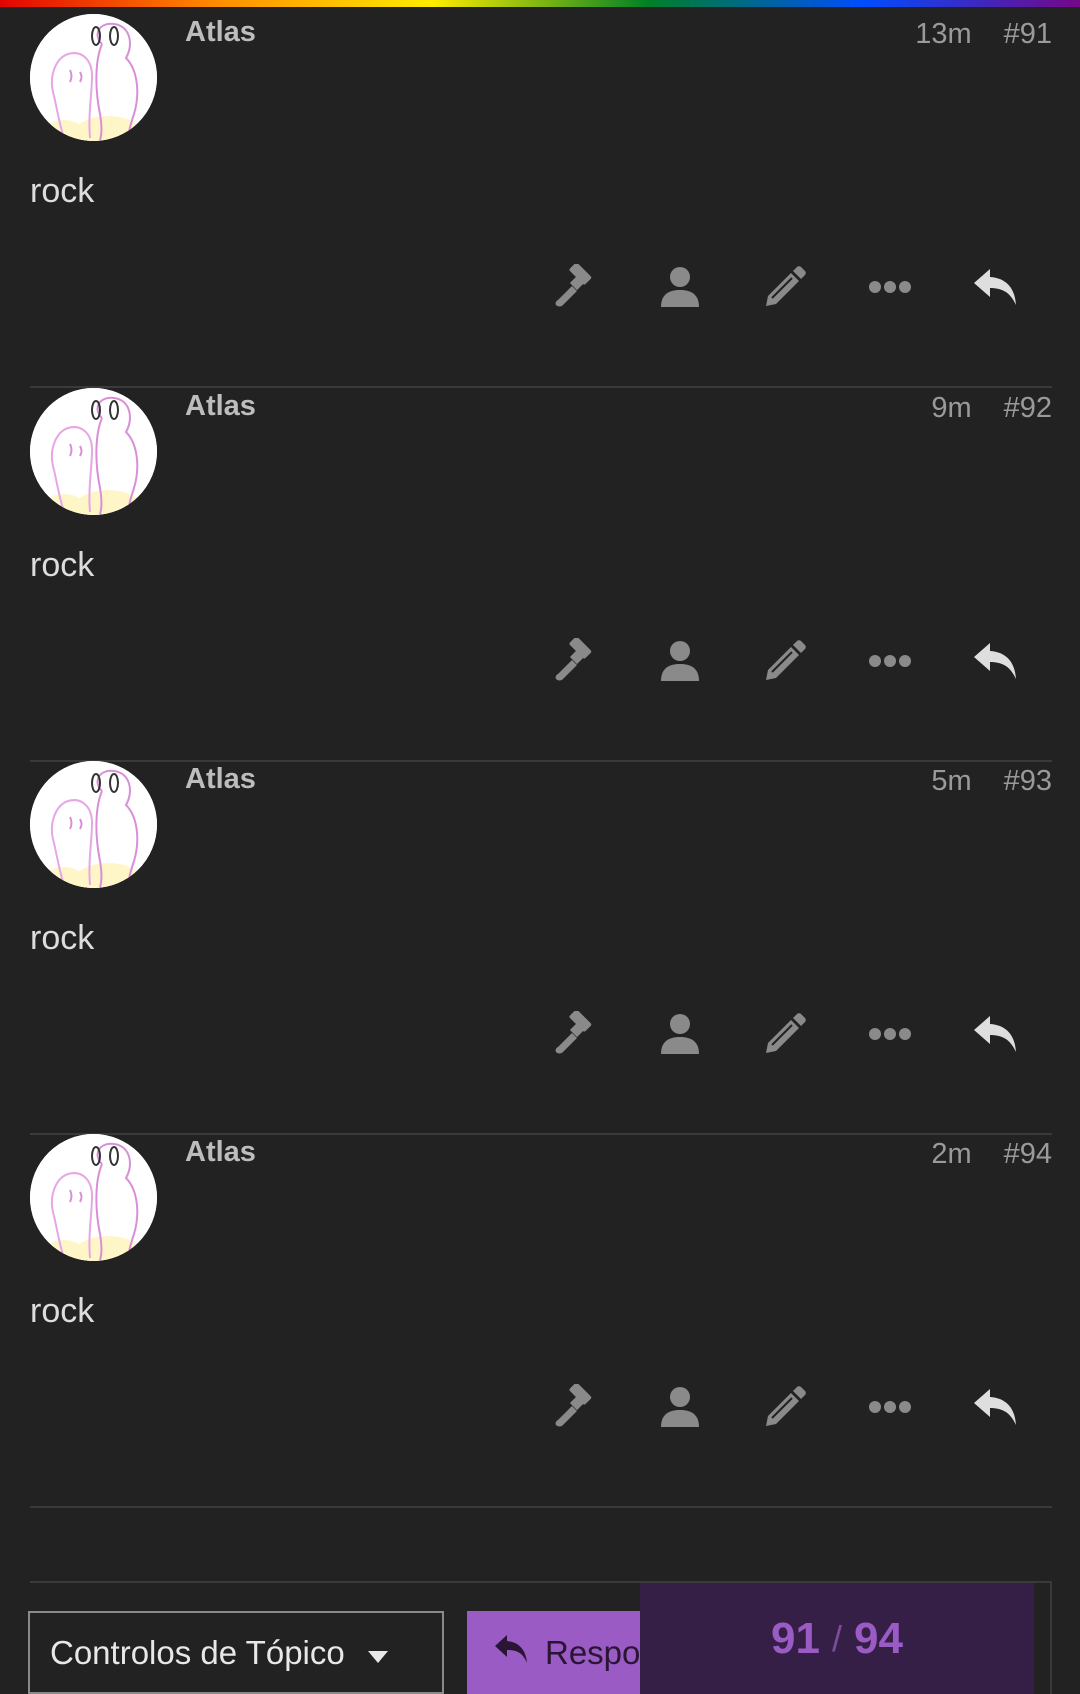 Image resolution: width=1080 pixels, height=1694 pixels. Describe the element at coordinates (1028, 781) in the screenshot. I see `post-number: #93` at that location.